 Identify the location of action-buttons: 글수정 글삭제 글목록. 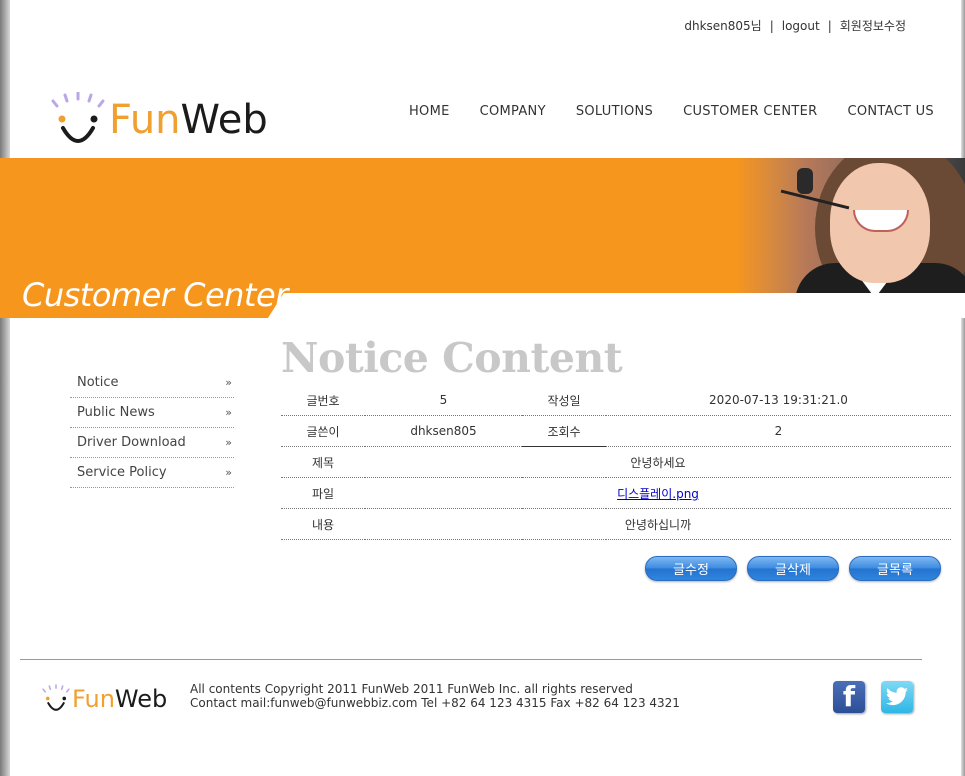
(793, 568).